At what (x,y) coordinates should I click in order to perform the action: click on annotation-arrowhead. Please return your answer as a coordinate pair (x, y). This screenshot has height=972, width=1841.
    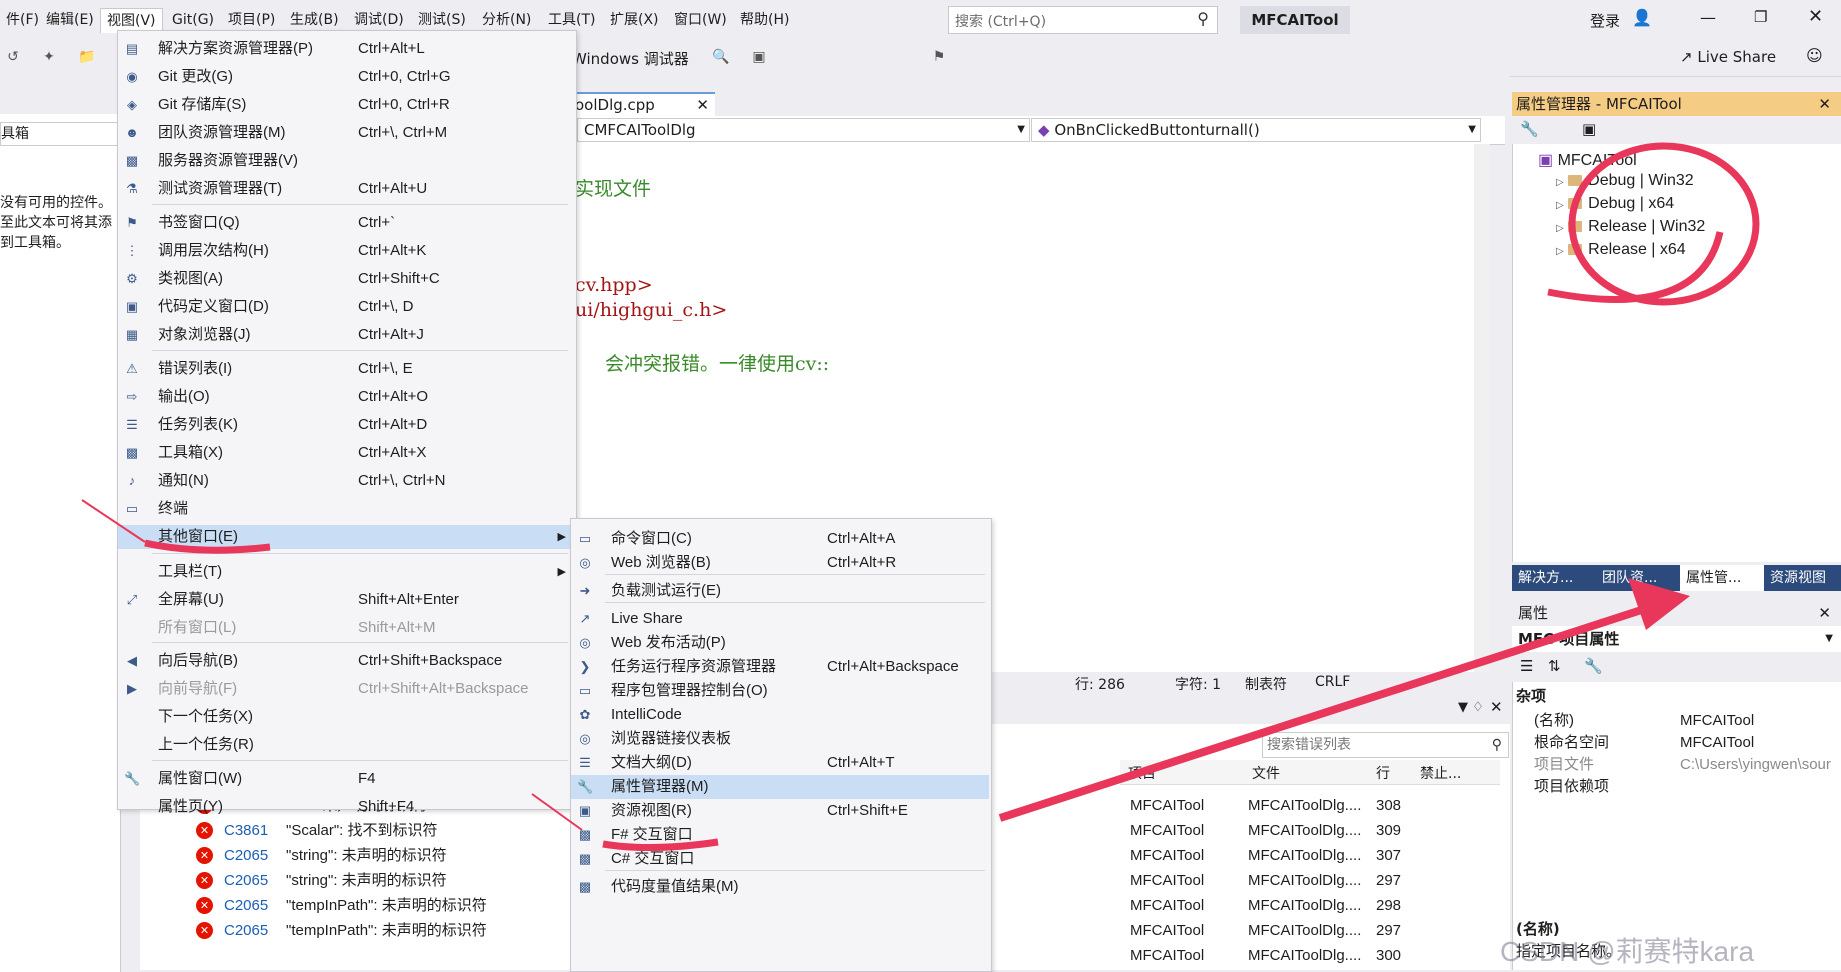
    Looking at the image, I should click on (1659, 604).